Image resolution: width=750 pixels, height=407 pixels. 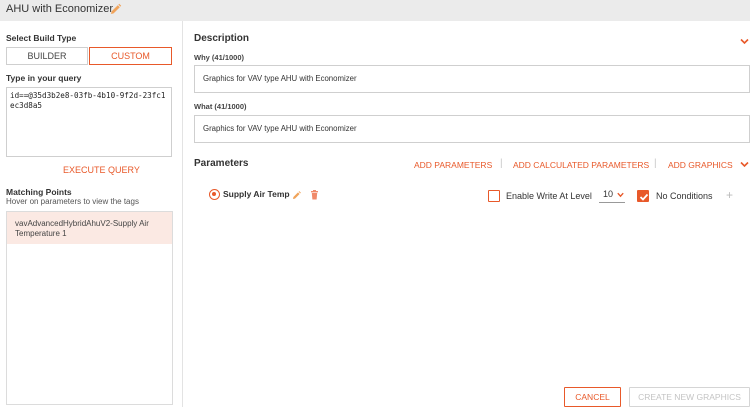 I want to click on level-select: 10, so click(x=612, y=196).